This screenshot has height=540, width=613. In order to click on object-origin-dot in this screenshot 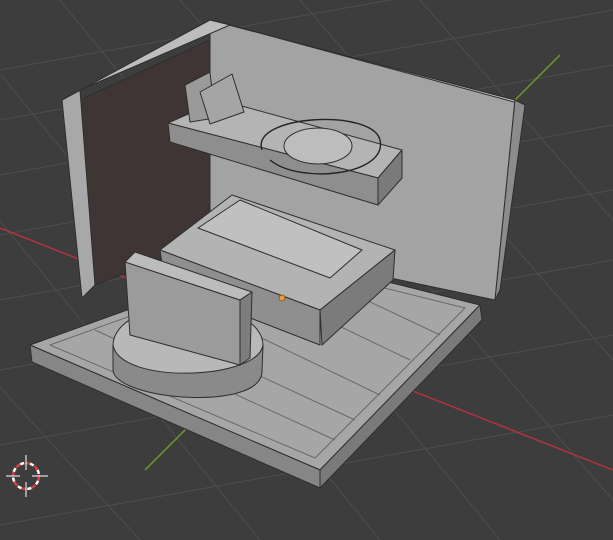, I will do `click(282, 298)`.